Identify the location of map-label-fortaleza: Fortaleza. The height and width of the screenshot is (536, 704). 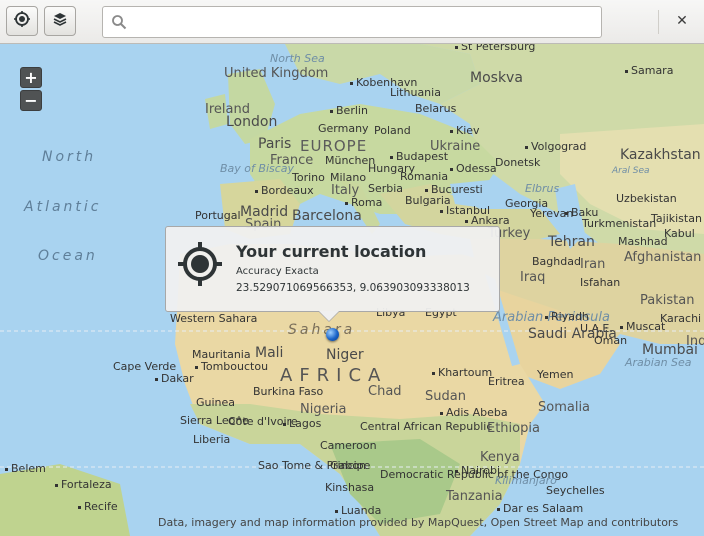
(83, 484).